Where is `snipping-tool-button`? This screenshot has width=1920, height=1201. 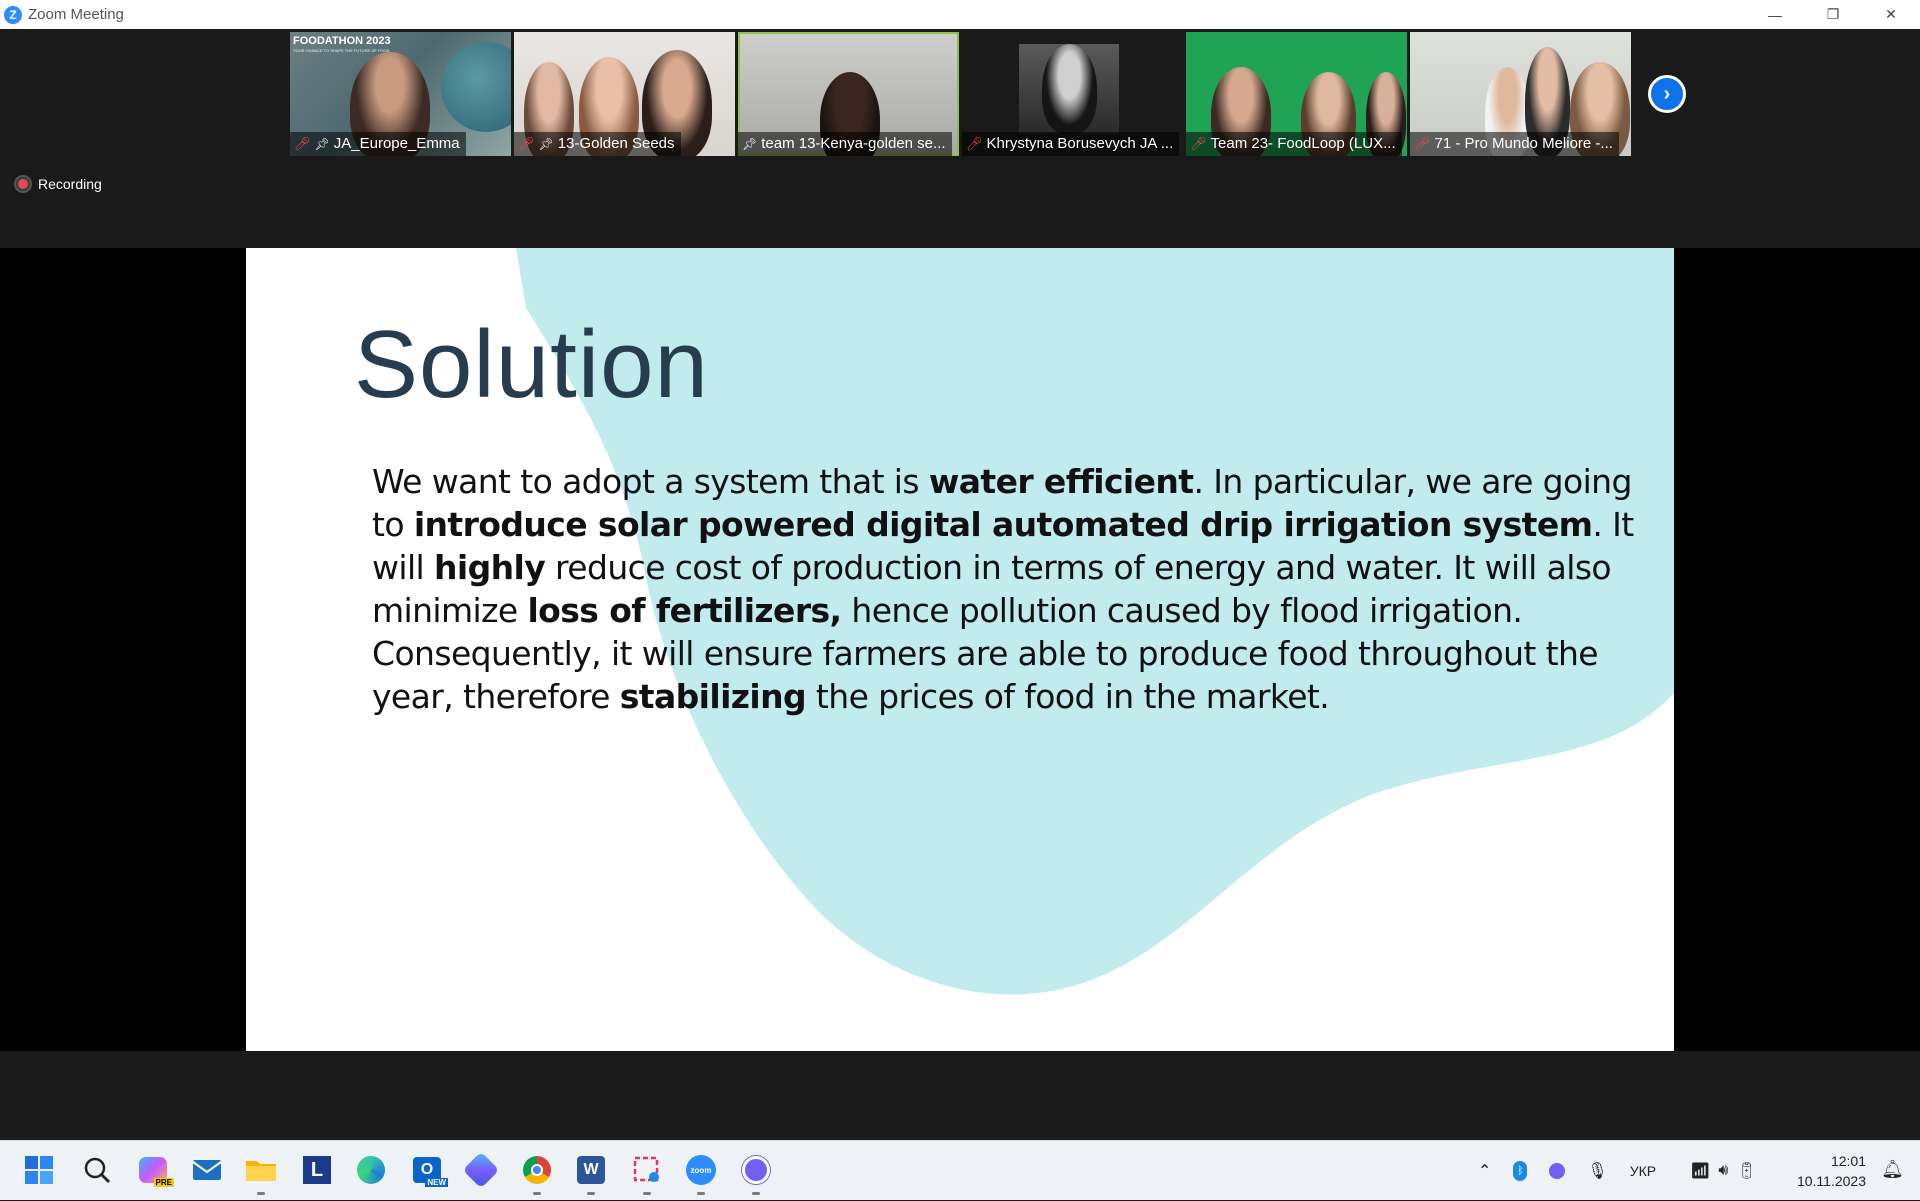 snipping-tool-button is located at coordinates (647, 1173).